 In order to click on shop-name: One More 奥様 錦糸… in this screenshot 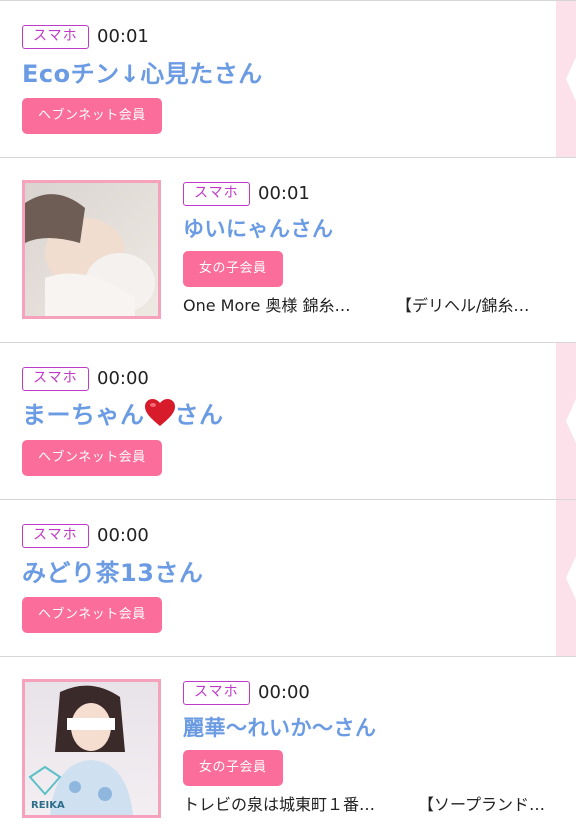, I will do `click(283, 306)`.